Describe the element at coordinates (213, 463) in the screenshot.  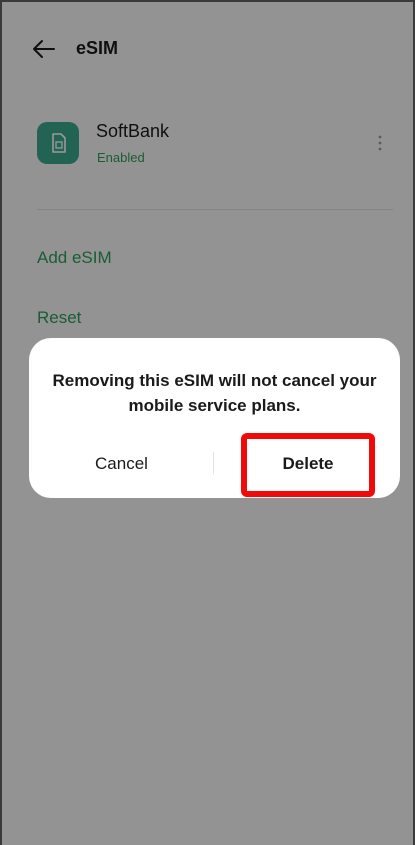
I see `button-separator` at that location.